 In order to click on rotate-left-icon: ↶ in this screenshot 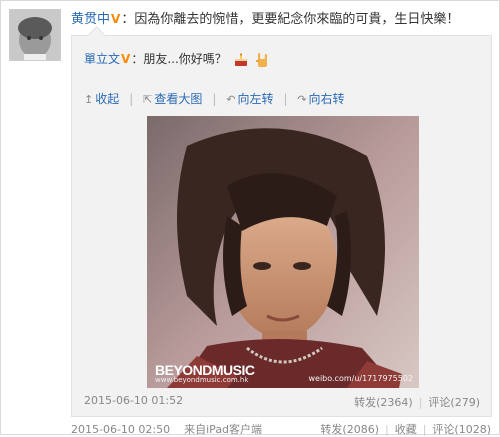, I will do `click(231, 99)`.